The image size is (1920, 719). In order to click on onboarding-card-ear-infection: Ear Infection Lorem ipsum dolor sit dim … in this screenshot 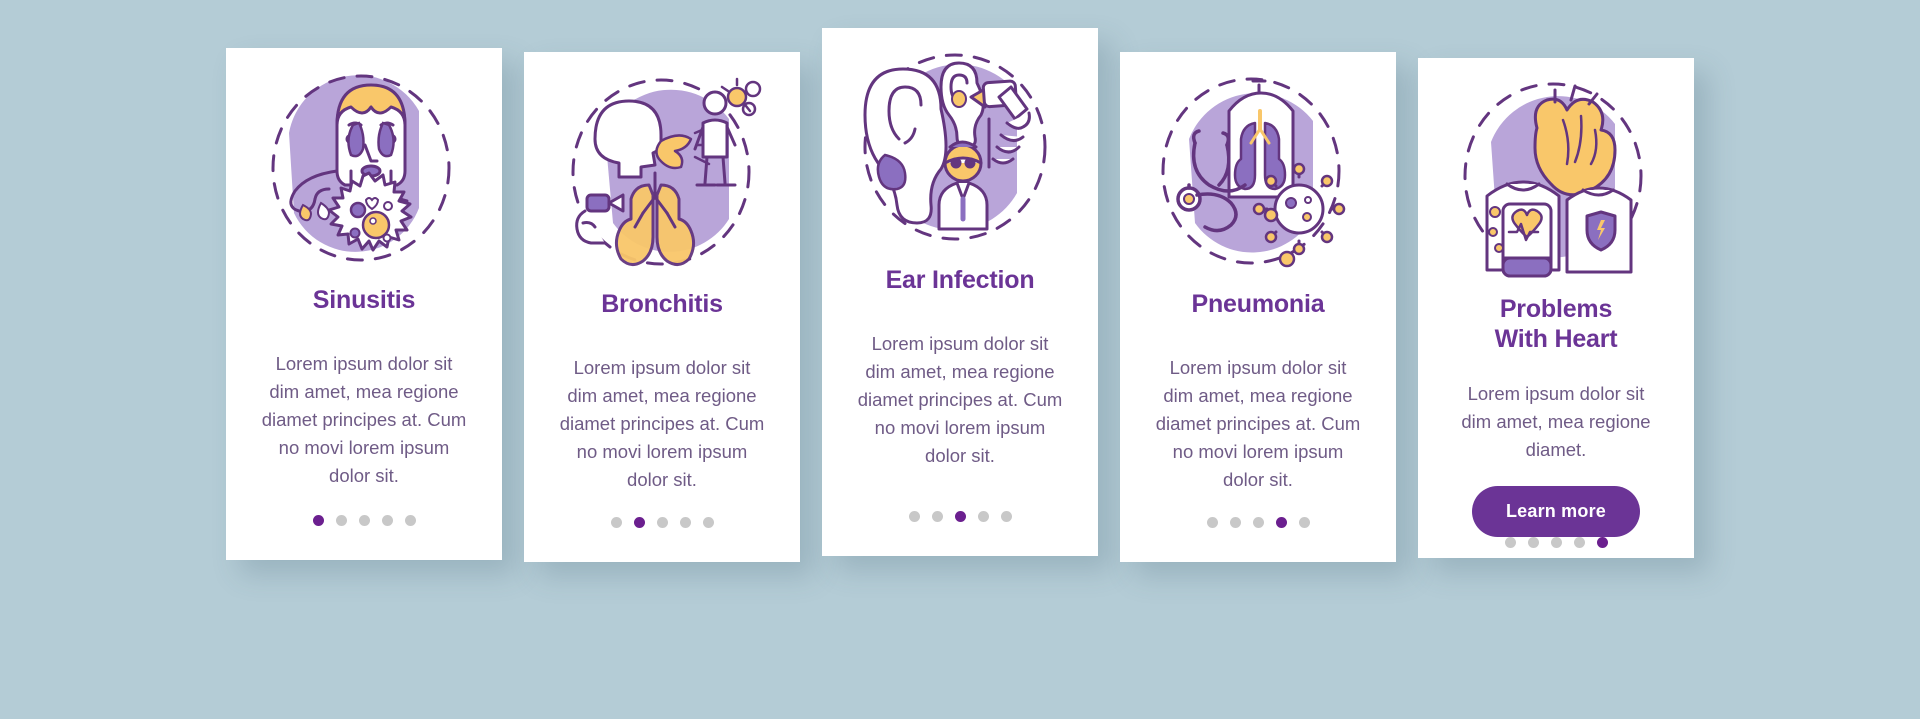, I will do `click(960, 292)`.